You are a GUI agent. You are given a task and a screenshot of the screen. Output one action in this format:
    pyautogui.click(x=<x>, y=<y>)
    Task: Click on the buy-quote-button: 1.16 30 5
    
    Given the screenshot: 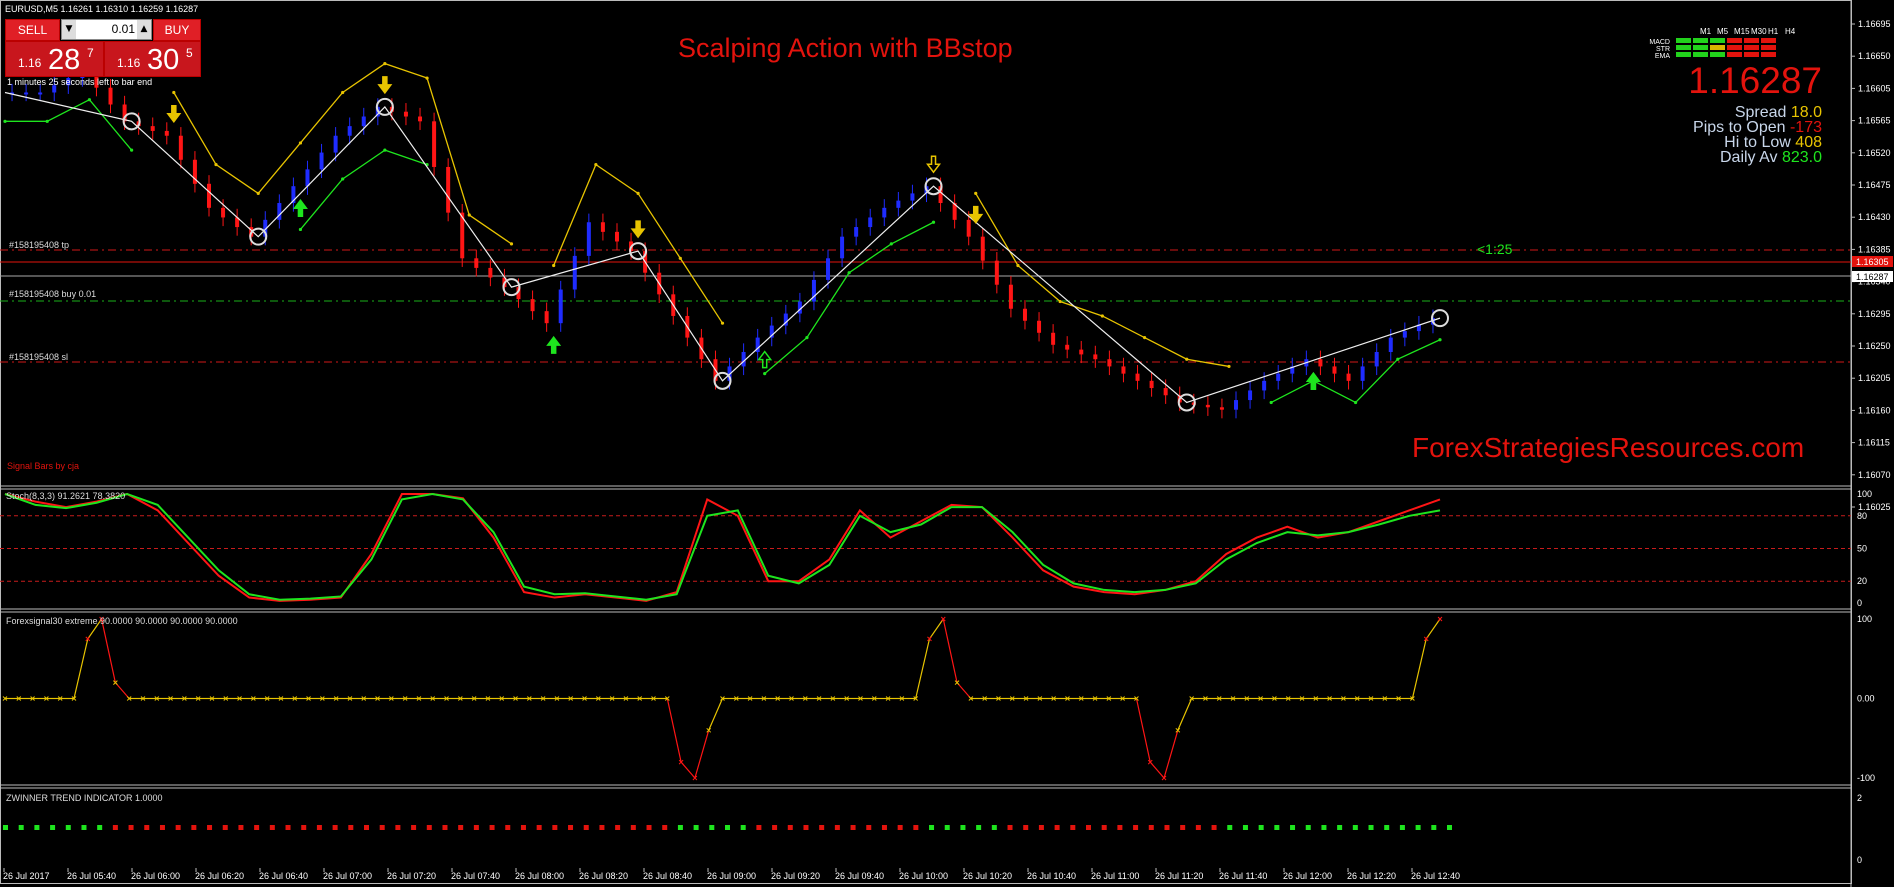 What is the action you would take?
    pyautogui.click(x=152, y=59)
    